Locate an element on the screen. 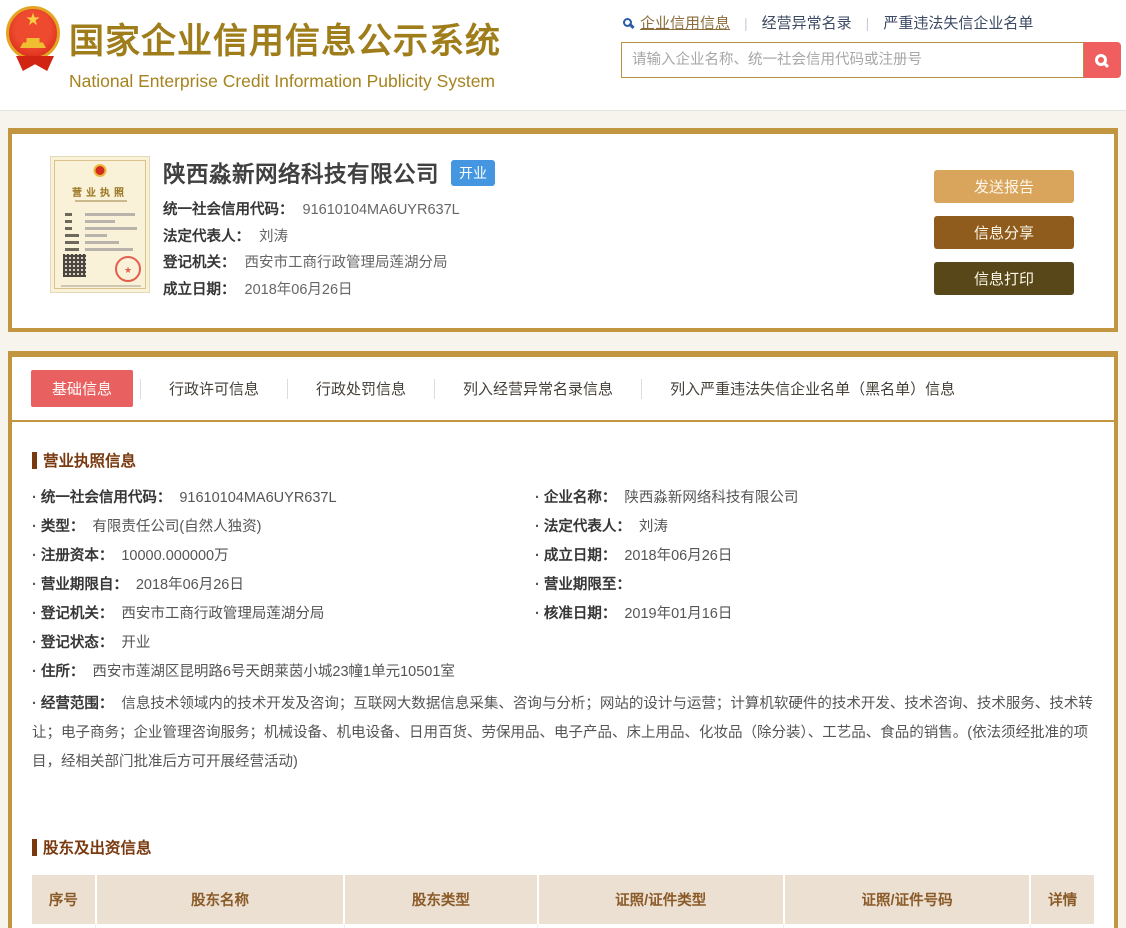 This screenshot has height=928, width=1126. field-company-type: 类型：有限责任公司(自然人独资) is located at coordinates (283, 527).